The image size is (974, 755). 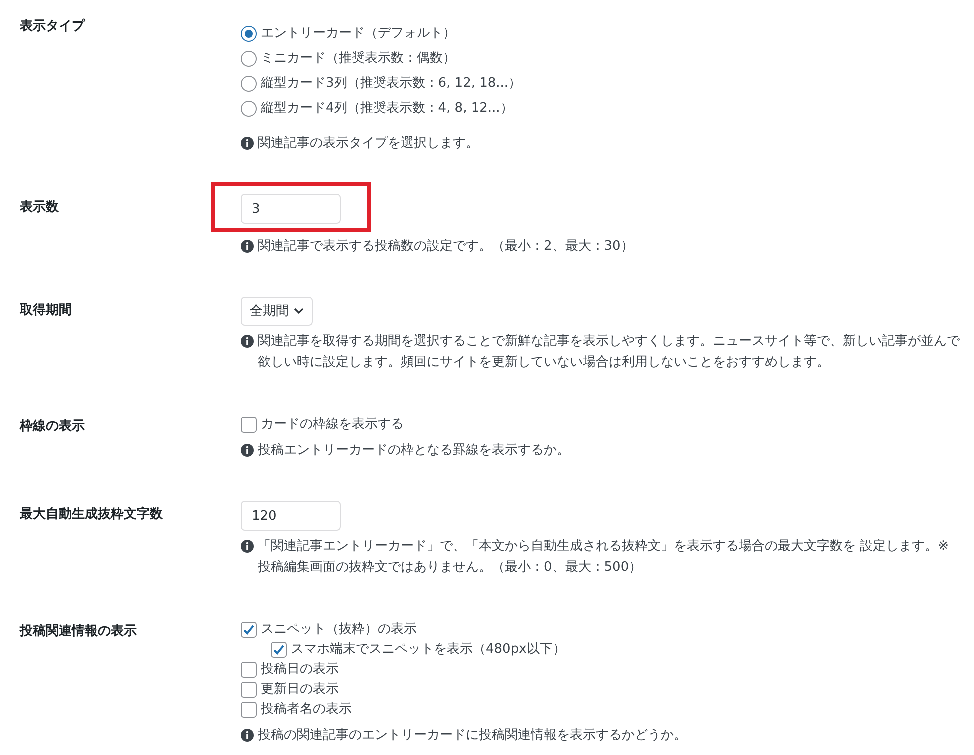 I want to click on setting-label: 取得期間, so click(x=46, y=311).